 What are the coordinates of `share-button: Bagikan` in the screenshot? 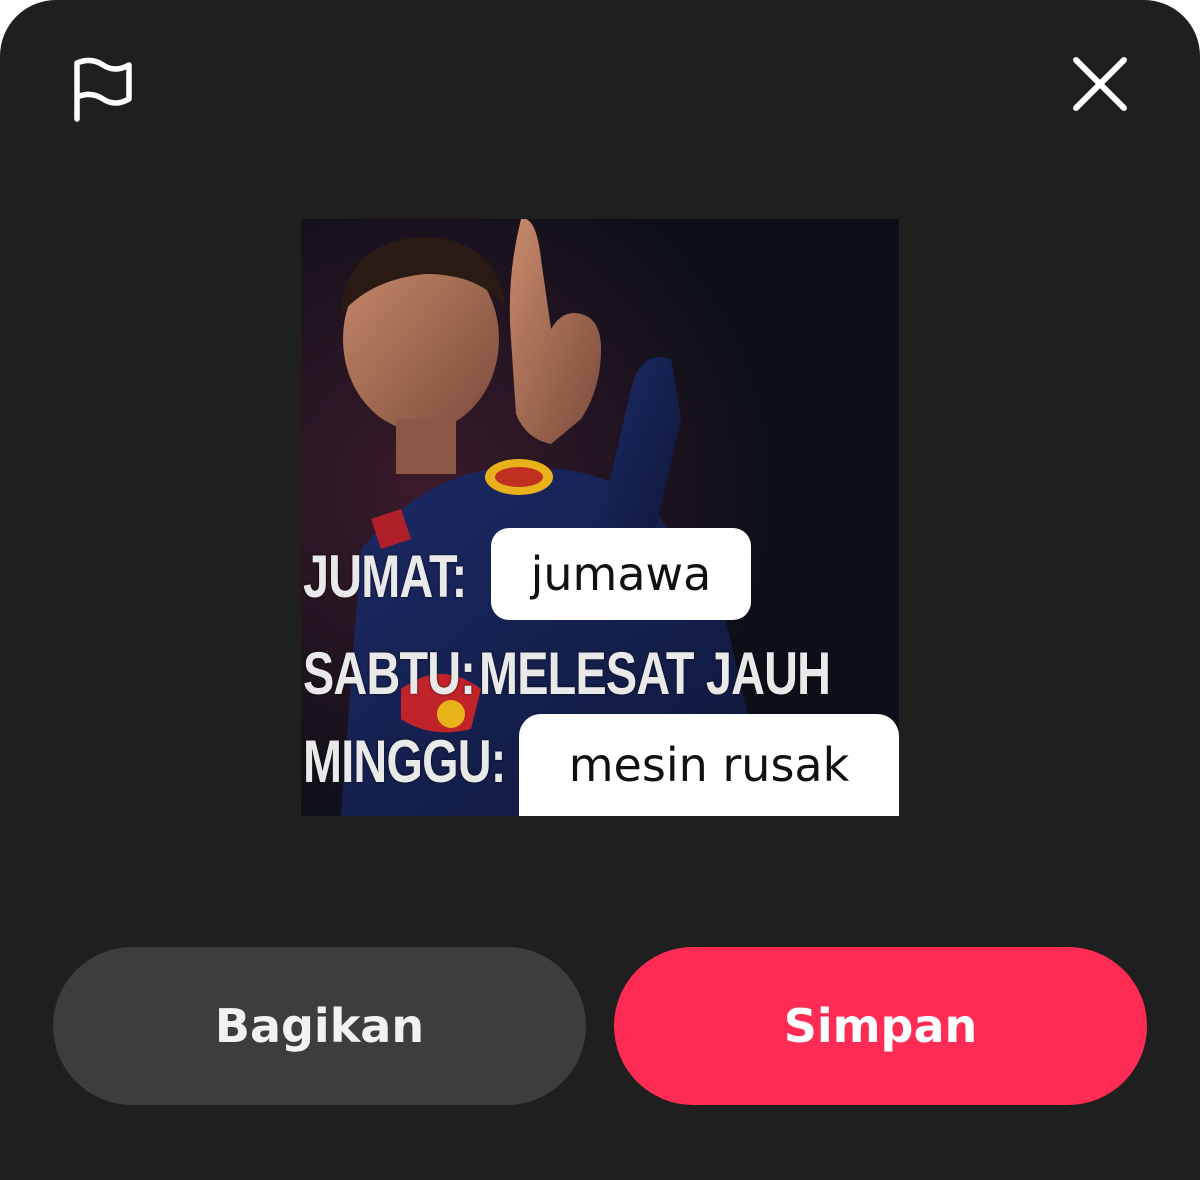 It's located at (319, 1026).